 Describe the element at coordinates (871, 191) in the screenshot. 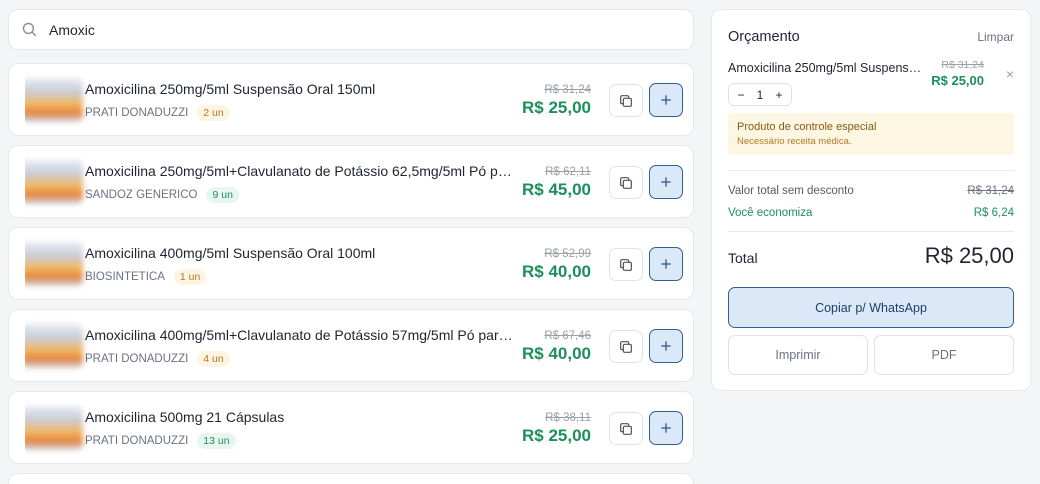

I see `subtotal-row: Valor total sem desconto R$ 31,24` at that location.